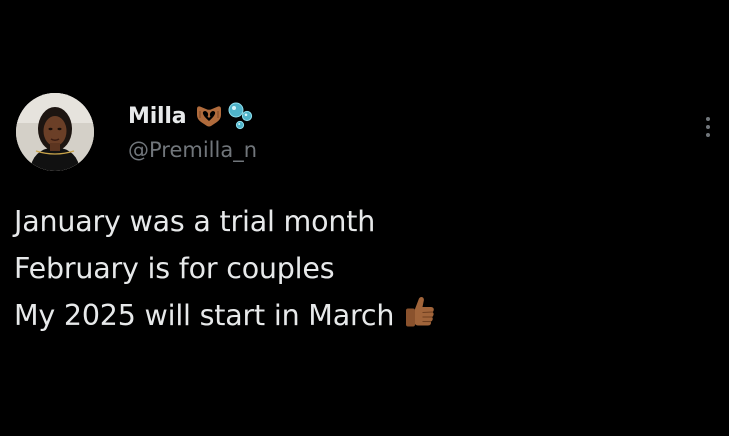  I want to click on author-handle: @Premilla_n, so click(192, 150).